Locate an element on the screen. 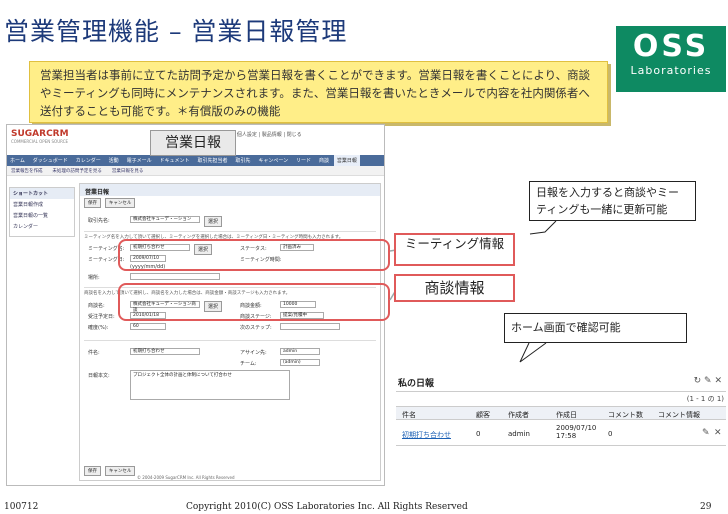 This screenshot has width=728, height=514. nav-campaigns: キャンペーン is located at coordinates (273, 160).